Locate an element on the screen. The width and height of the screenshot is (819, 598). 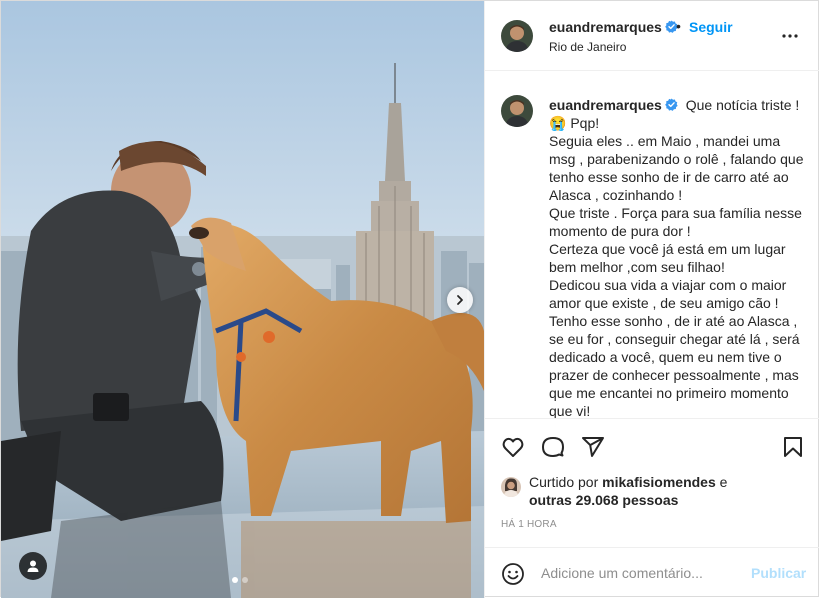
likes-count-link: outras 29.068 pessoas is located at coordinates (603, 500).